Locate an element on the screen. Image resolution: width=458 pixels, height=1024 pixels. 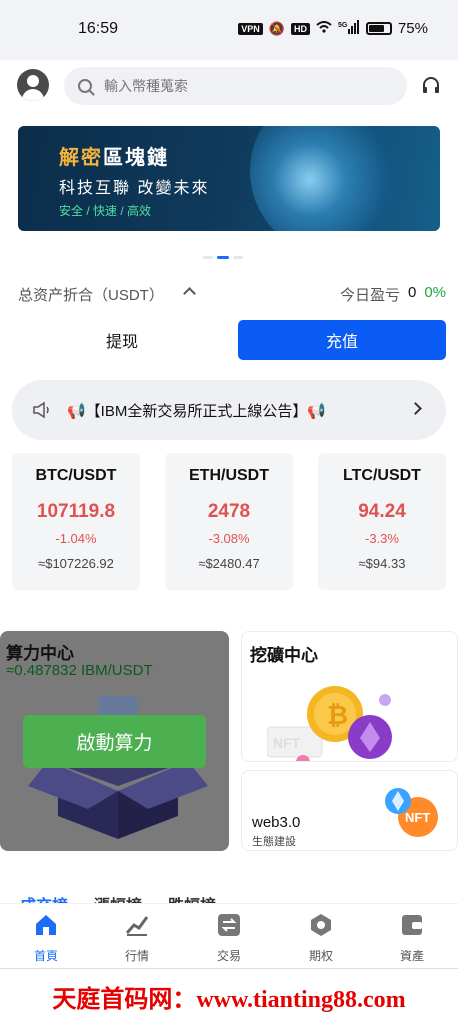
watermark-text: 天庭首码网：www.tianting88.com is located at coordinates (229, 996).